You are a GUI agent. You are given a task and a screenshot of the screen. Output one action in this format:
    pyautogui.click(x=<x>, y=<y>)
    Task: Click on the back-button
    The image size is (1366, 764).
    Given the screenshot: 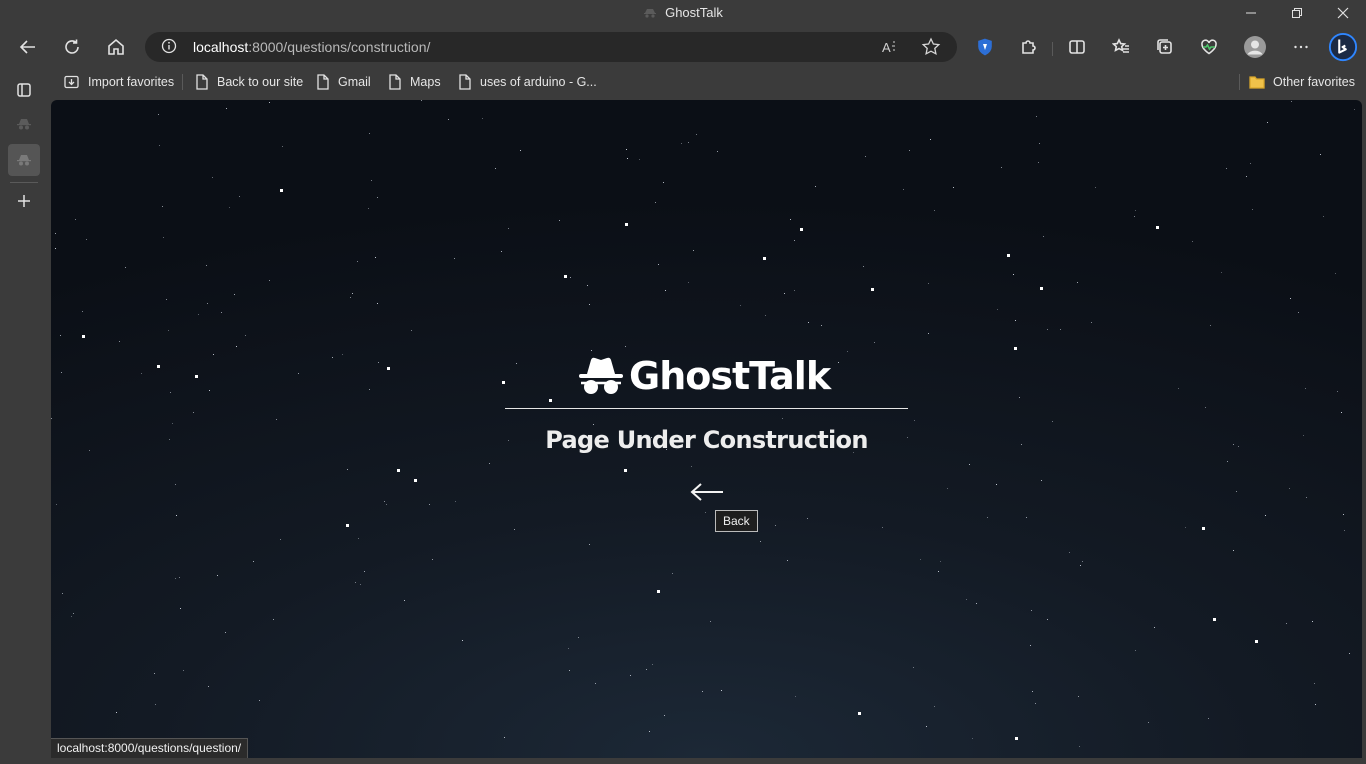 What is the action you would take?
    pyautogui.click(x=28, y=47)
    